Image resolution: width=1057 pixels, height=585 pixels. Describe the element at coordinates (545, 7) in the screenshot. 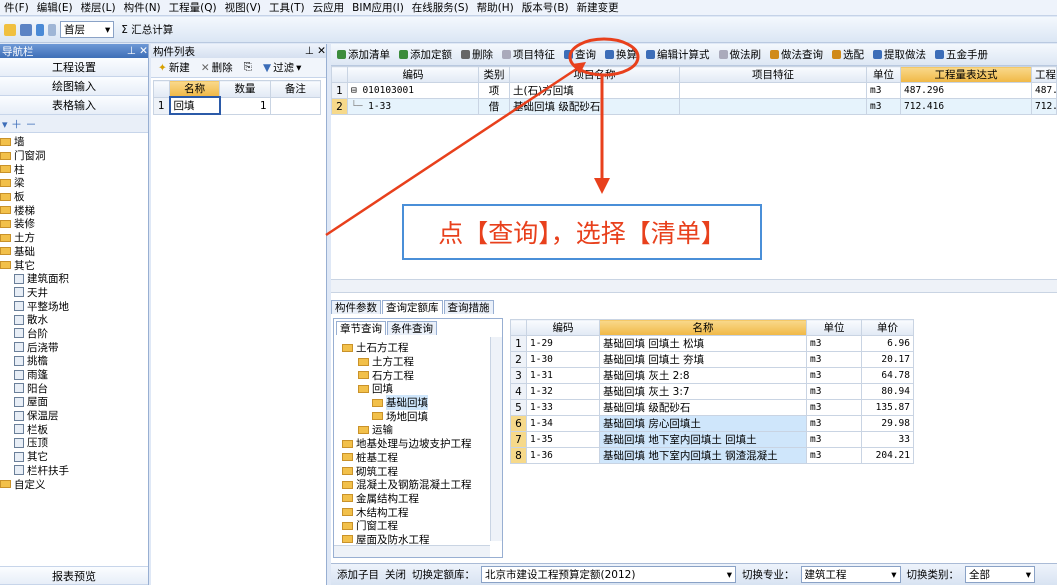

I see `menu-item: 版本号(B)` at that location.